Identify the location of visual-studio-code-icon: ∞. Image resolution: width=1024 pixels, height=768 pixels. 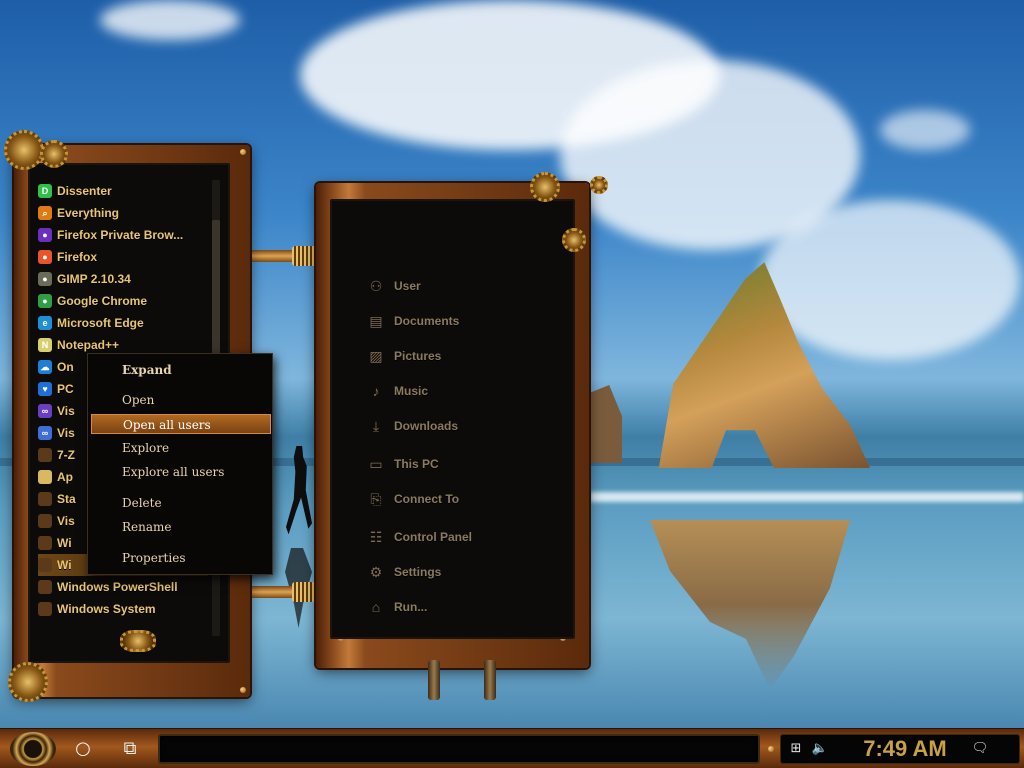
(45, 433).